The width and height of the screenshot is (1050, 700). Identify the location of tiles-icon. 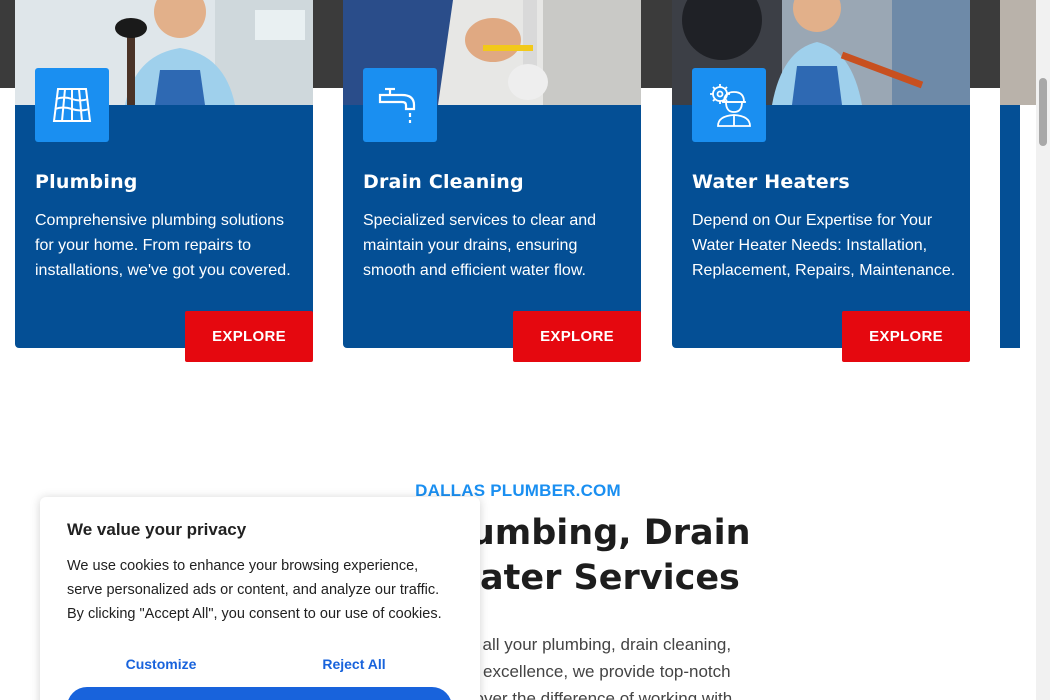
(72, 105).